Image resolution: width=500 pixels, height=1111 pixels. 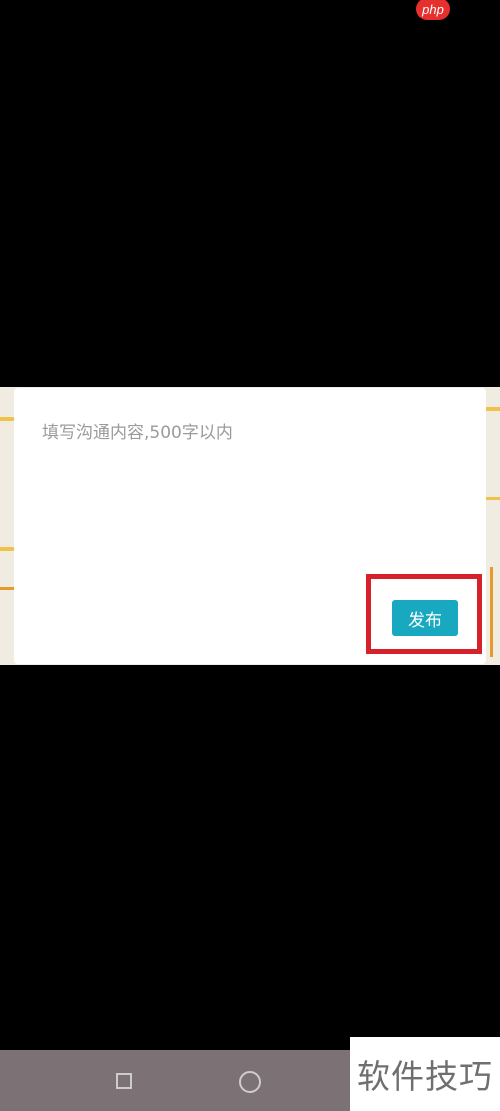 What do you see at coordinates (425, 1074) in the screenshot?
I see `brand-watermark: 软件技巧` at bounding box center [425, 1074].